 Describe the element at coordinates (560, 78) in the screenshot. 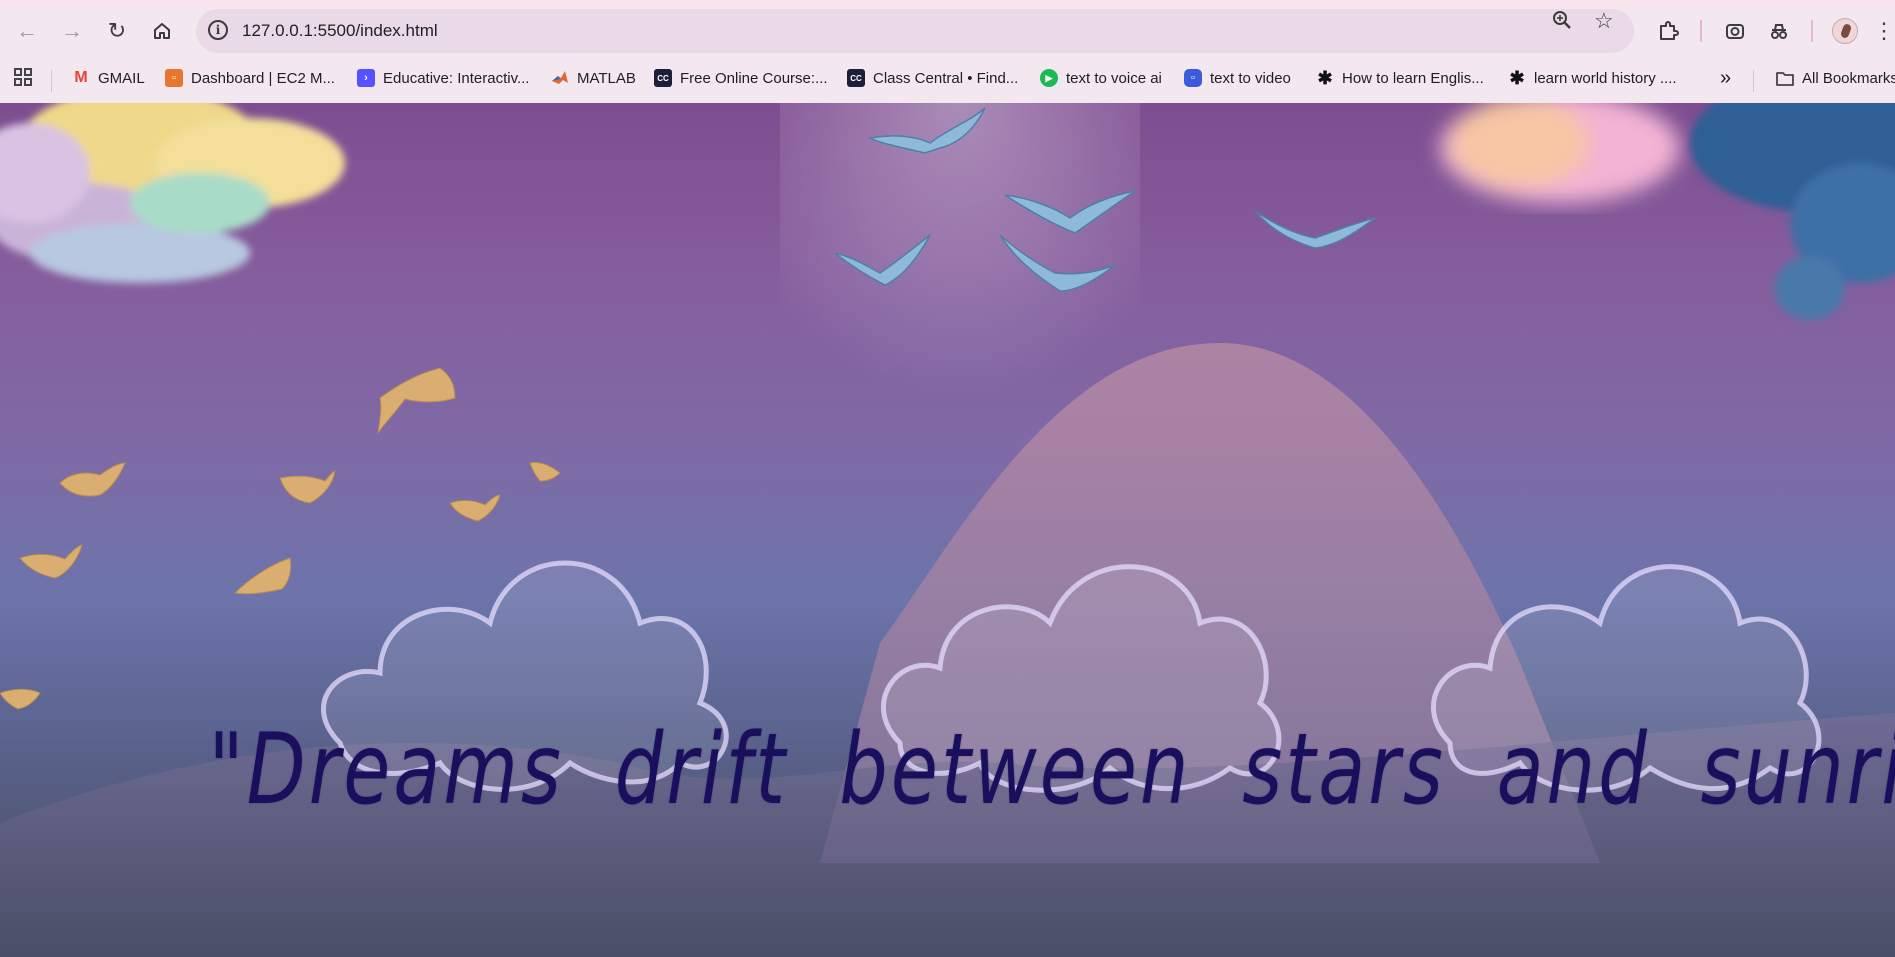

I see `matlab-icon` at that location.